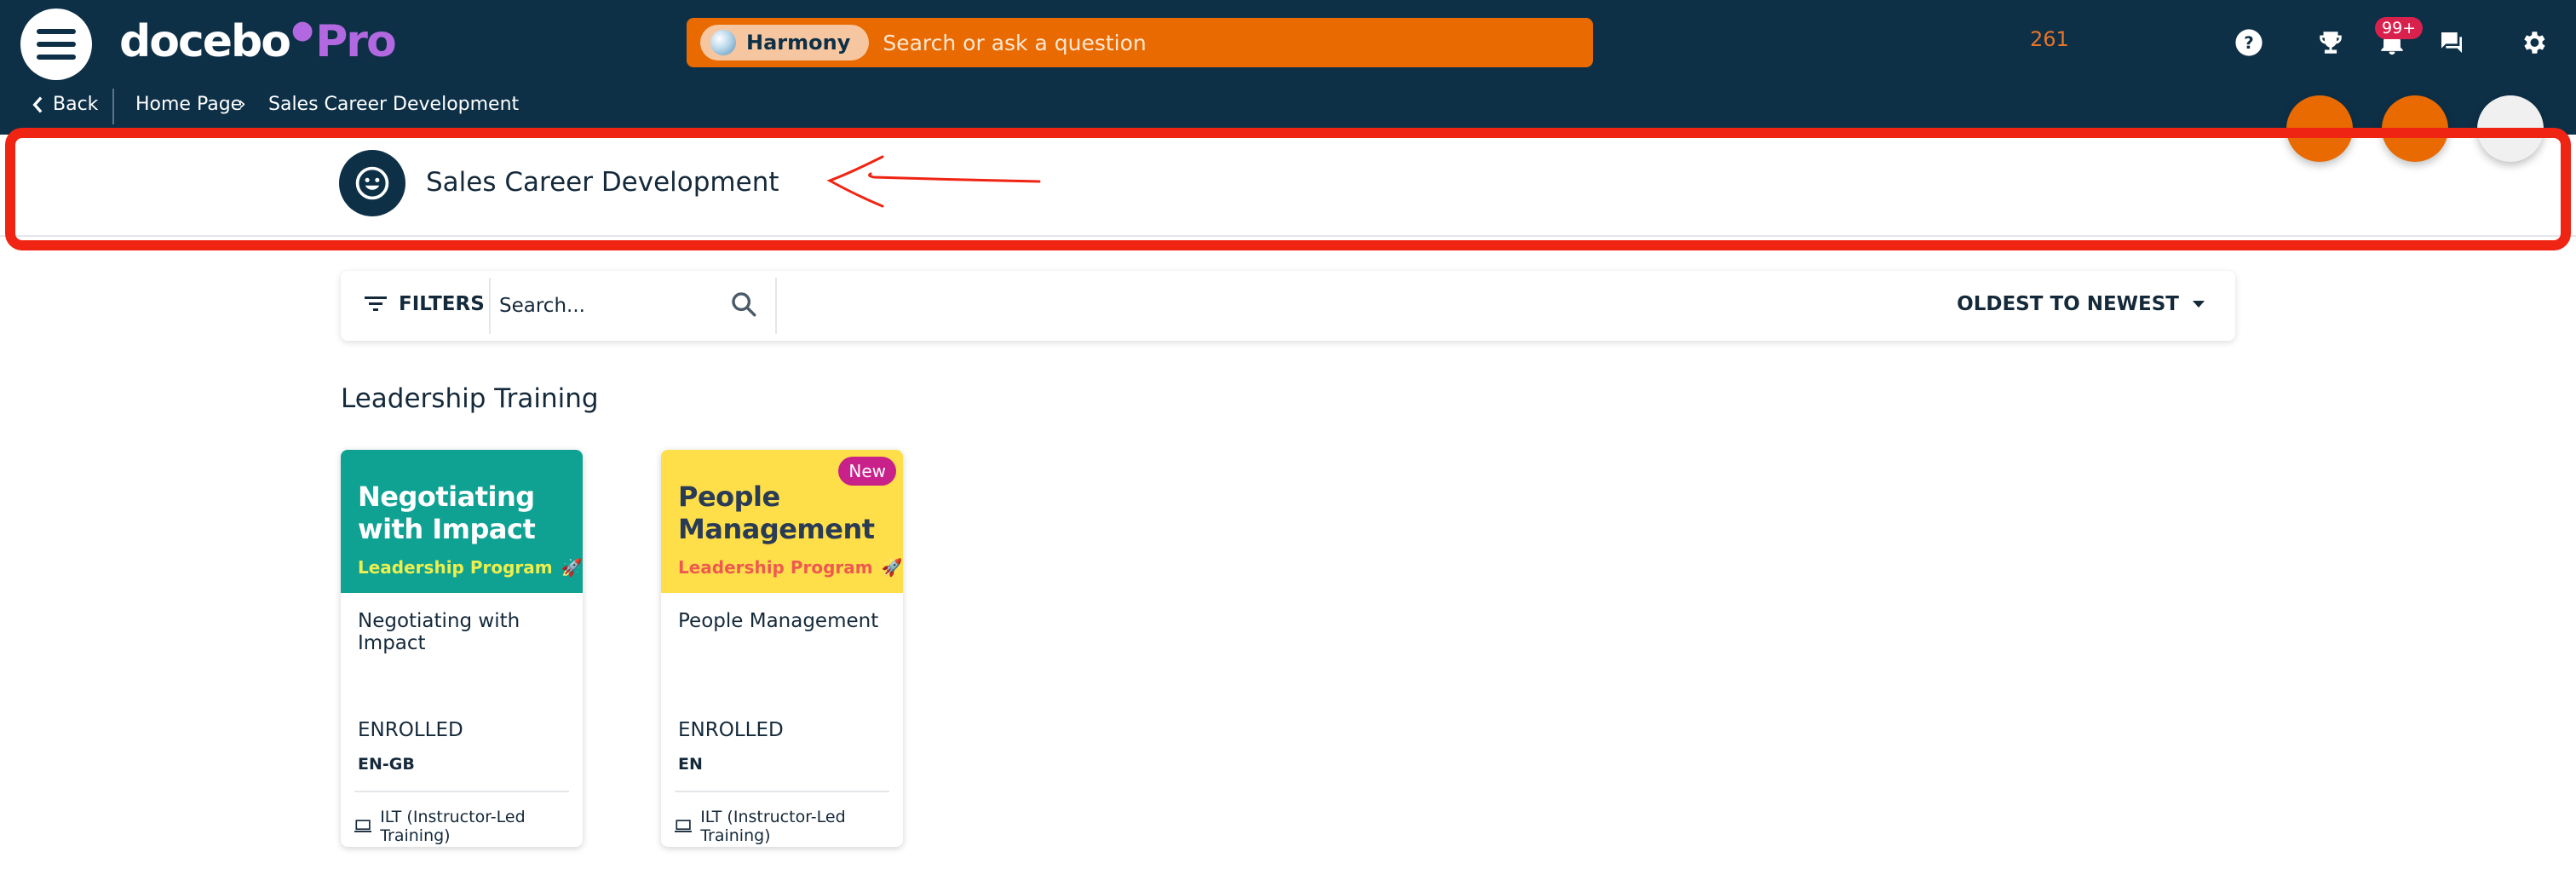 Image resolution: width=2576 pixels, height=869 pixels. I want to click on course-language: EN-GB, so click(387, 764).